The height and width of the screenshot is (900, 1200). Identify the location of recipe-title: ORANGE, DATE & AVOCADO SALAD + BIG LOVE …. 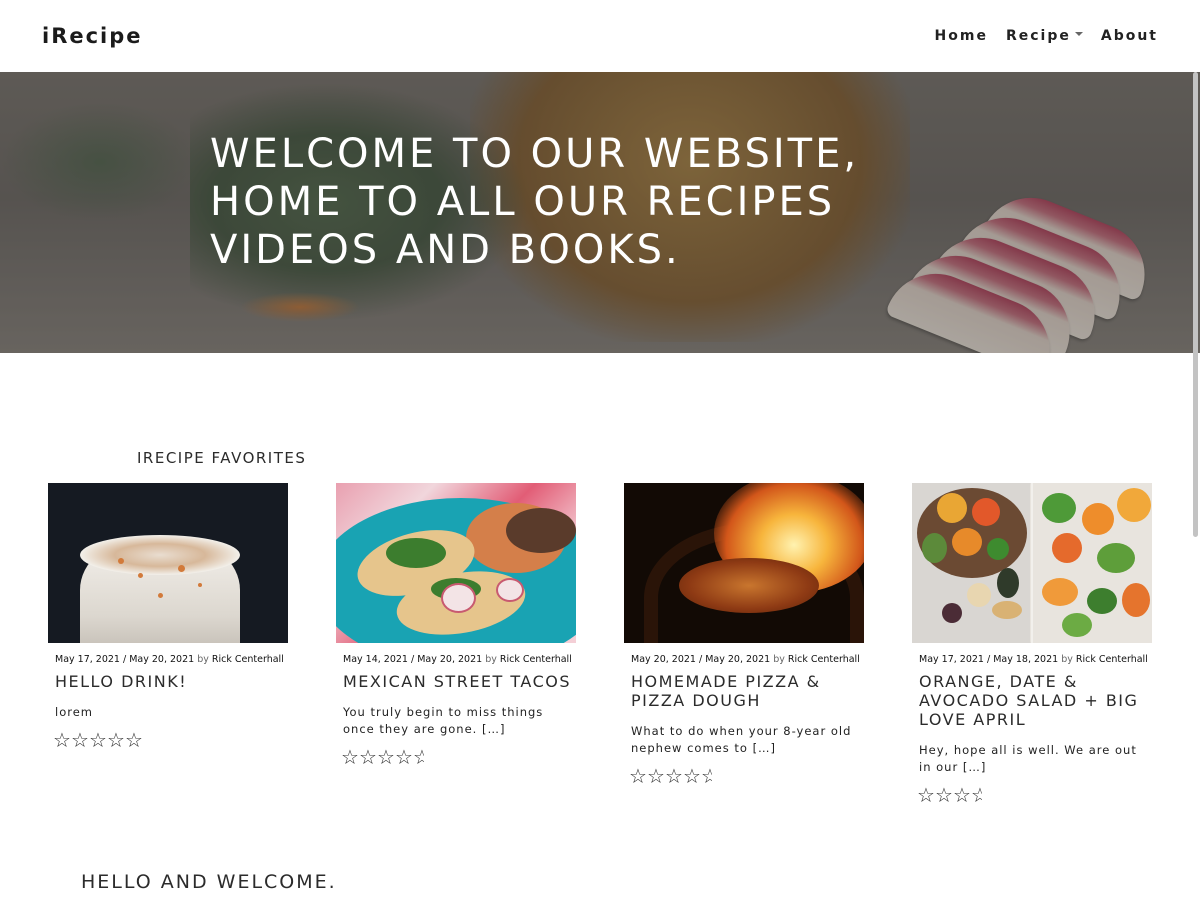
(1035, 700).